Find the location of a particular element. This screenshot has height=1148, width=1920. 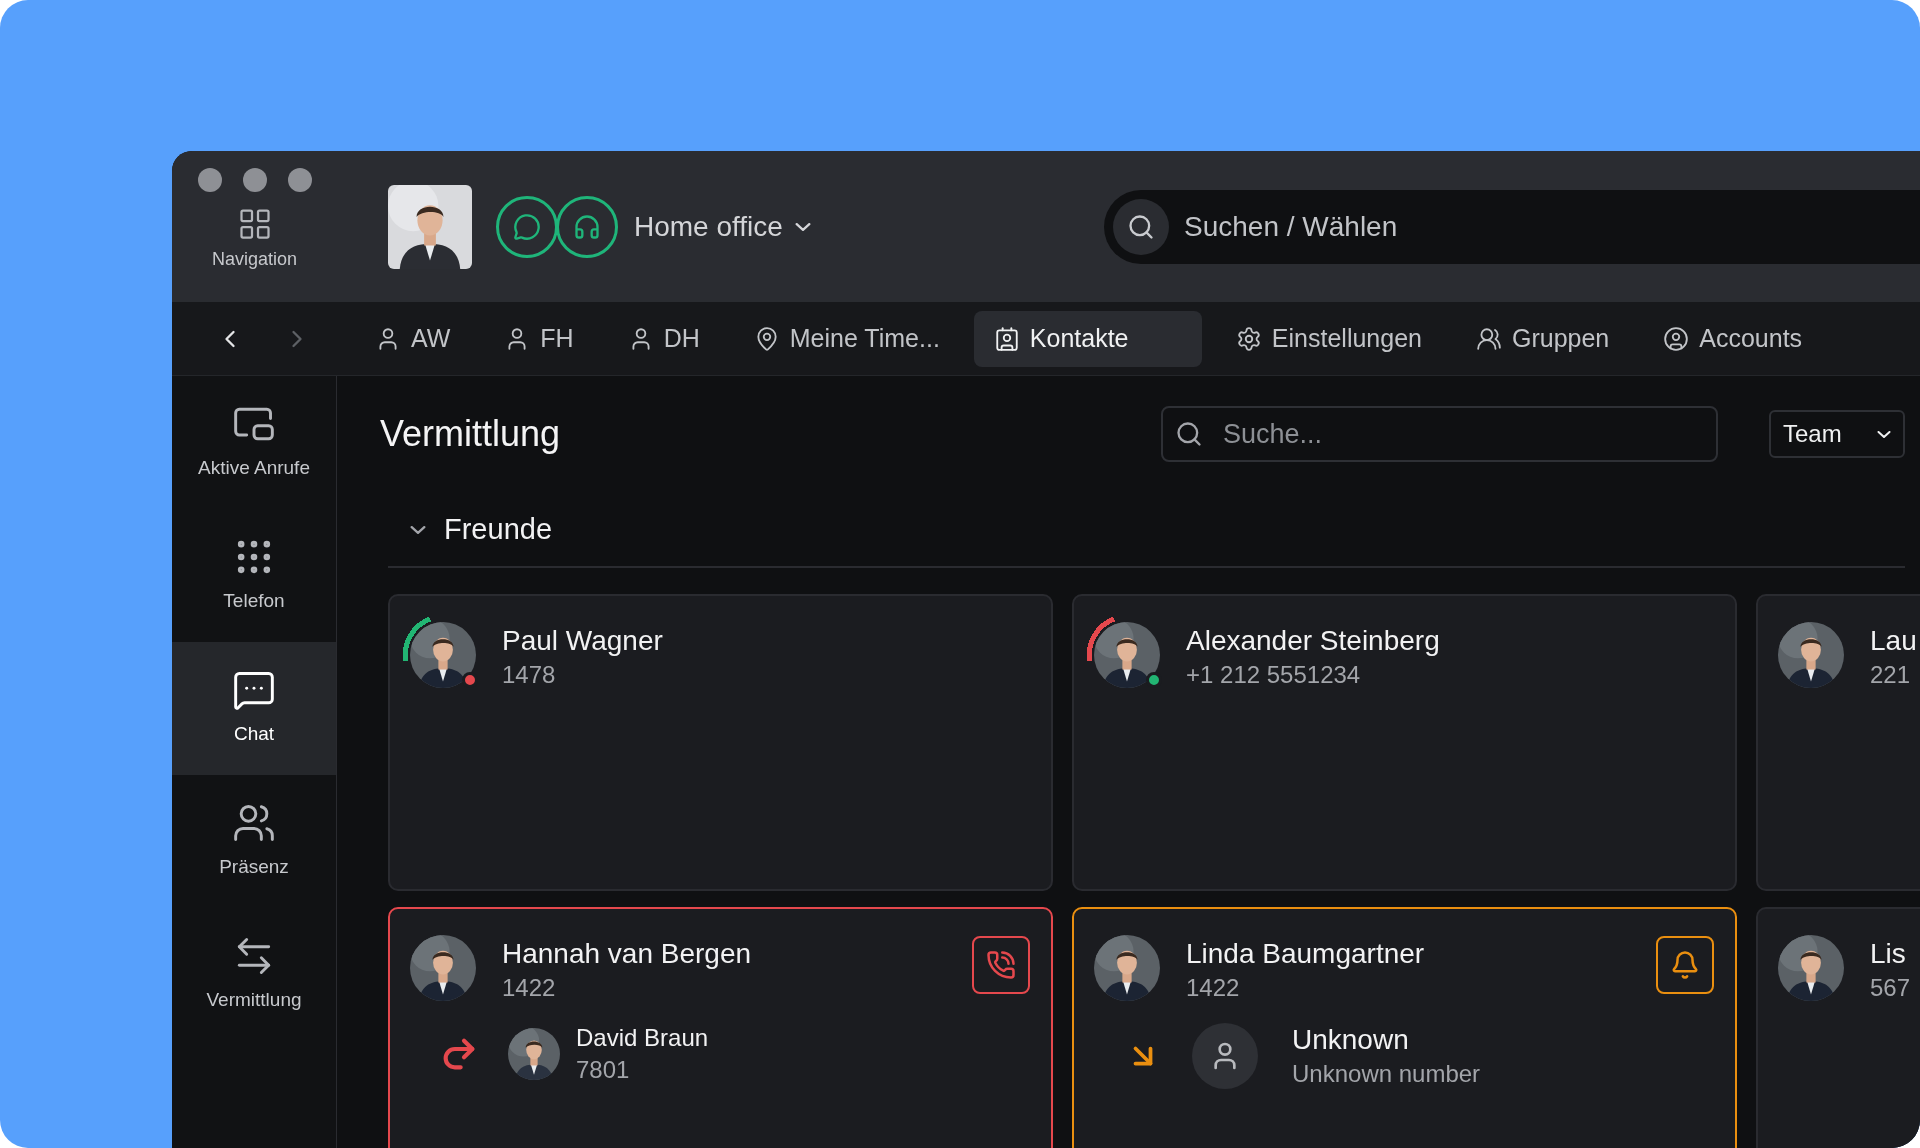

contact-name: Paul Wagner is located at coordinates (582, 641).